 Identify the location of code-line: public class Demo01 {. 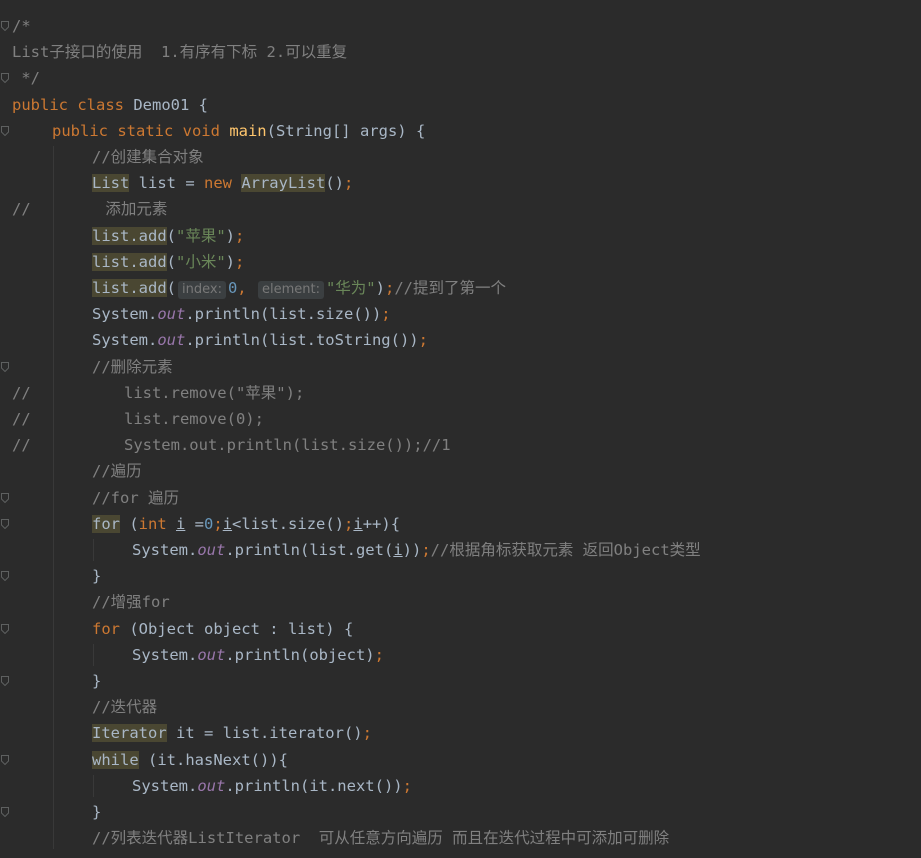
(460, 105).